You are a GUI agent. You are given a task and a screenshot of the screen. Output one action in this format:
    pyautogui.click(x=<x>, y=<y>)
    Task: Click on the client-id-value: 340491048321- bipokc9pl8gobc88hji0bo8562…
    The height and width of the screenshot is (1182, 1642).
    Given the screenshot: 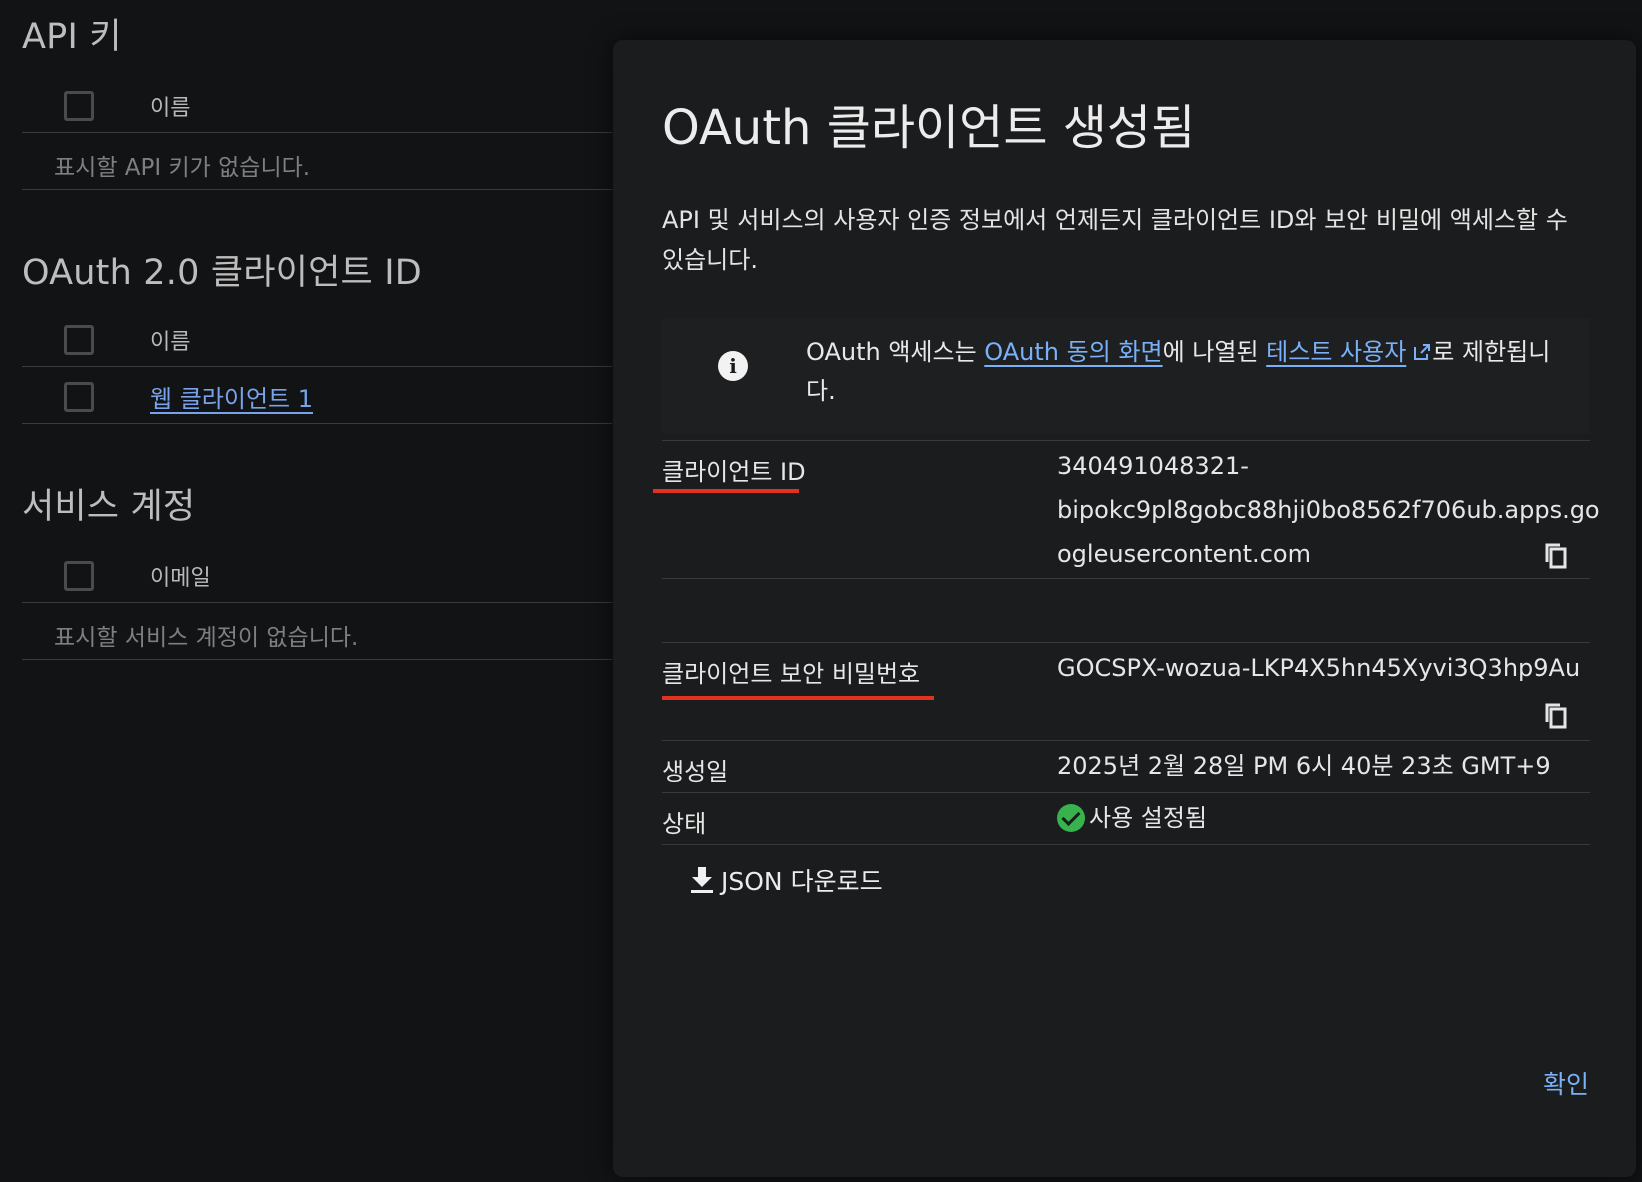 What is the action you would take?
    pyautogui.click(x=1328, y=510)
    